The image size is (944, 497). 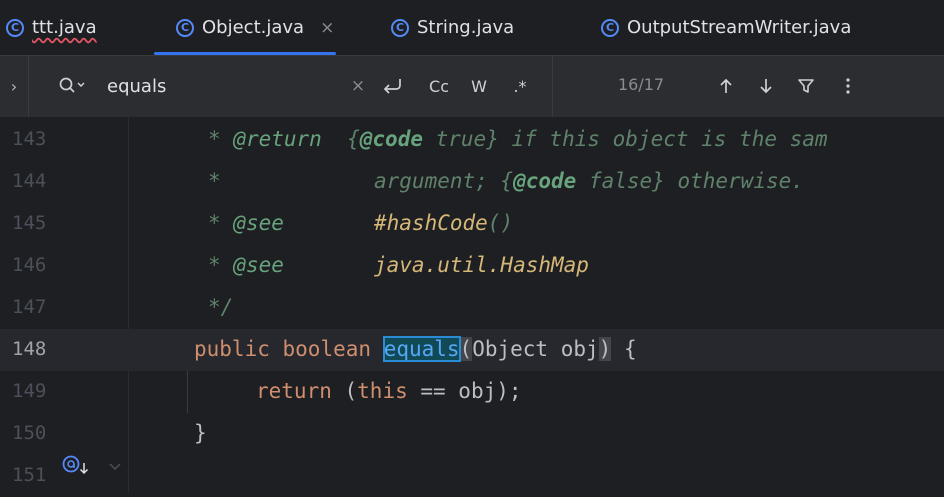 What do you see at coordinates (29, 475) in the screenshot?
I see `line-number: 151` at bounding box center [29, 475].